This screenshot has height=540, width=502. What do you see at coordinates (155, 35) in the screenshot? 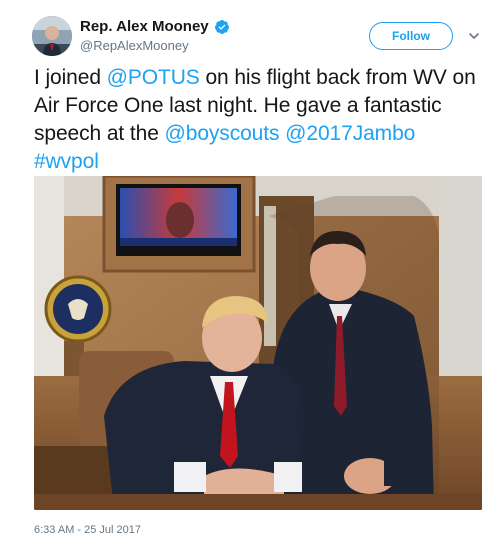
I see `author-info: Rep. Alex Mooney @RepAlexMooney` at bounding box center [155, 35].